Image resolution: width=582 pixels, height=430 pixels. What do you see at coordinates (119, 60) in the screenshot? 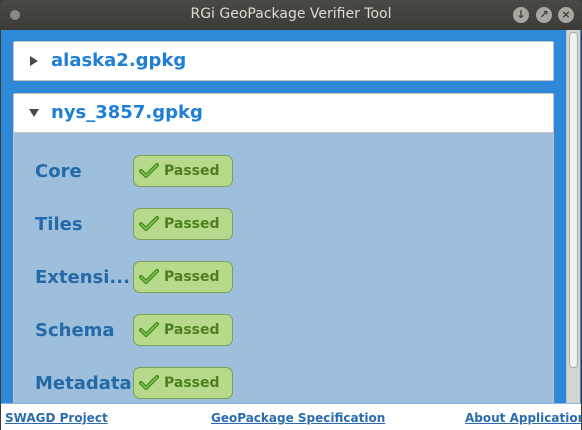
I see `file-name: alaska2.gpkg` at bounding box center [119, 60].